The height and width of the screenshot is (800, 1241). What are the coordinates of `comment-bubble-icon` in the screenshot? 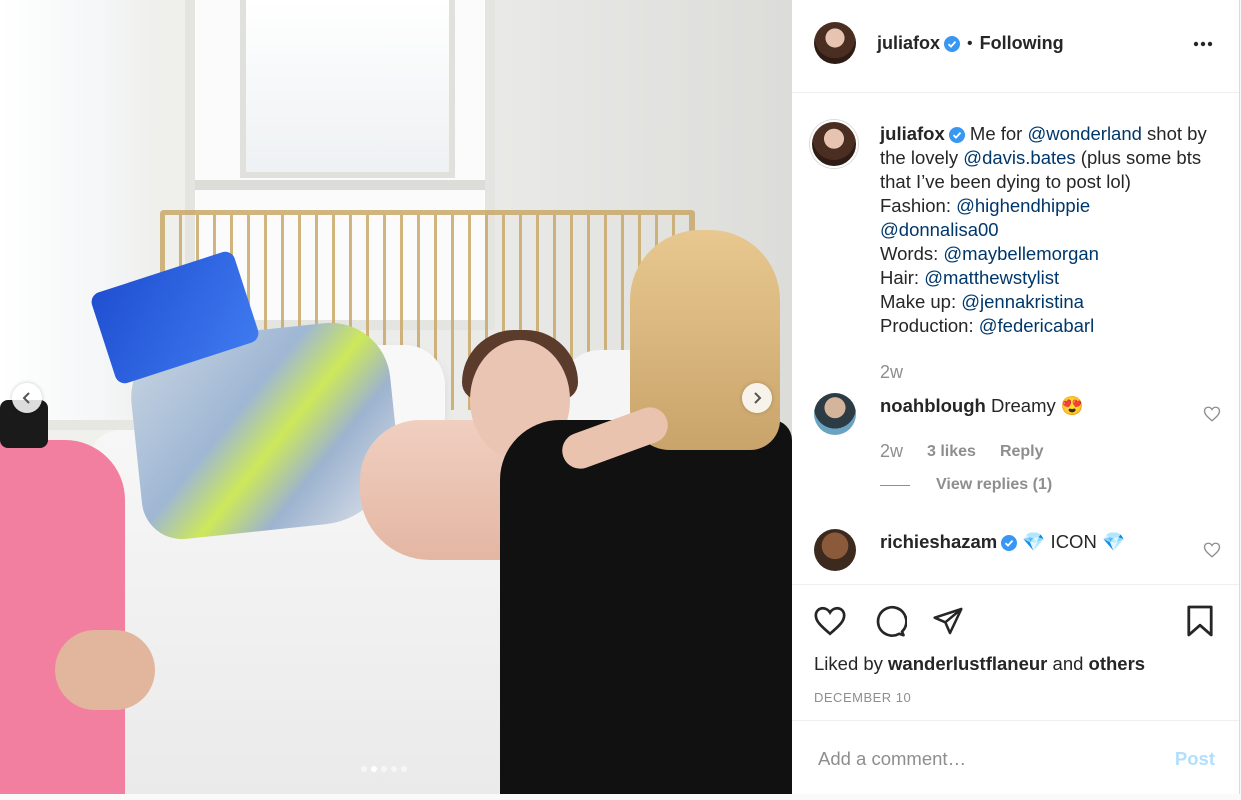 It's located at (891, 621).